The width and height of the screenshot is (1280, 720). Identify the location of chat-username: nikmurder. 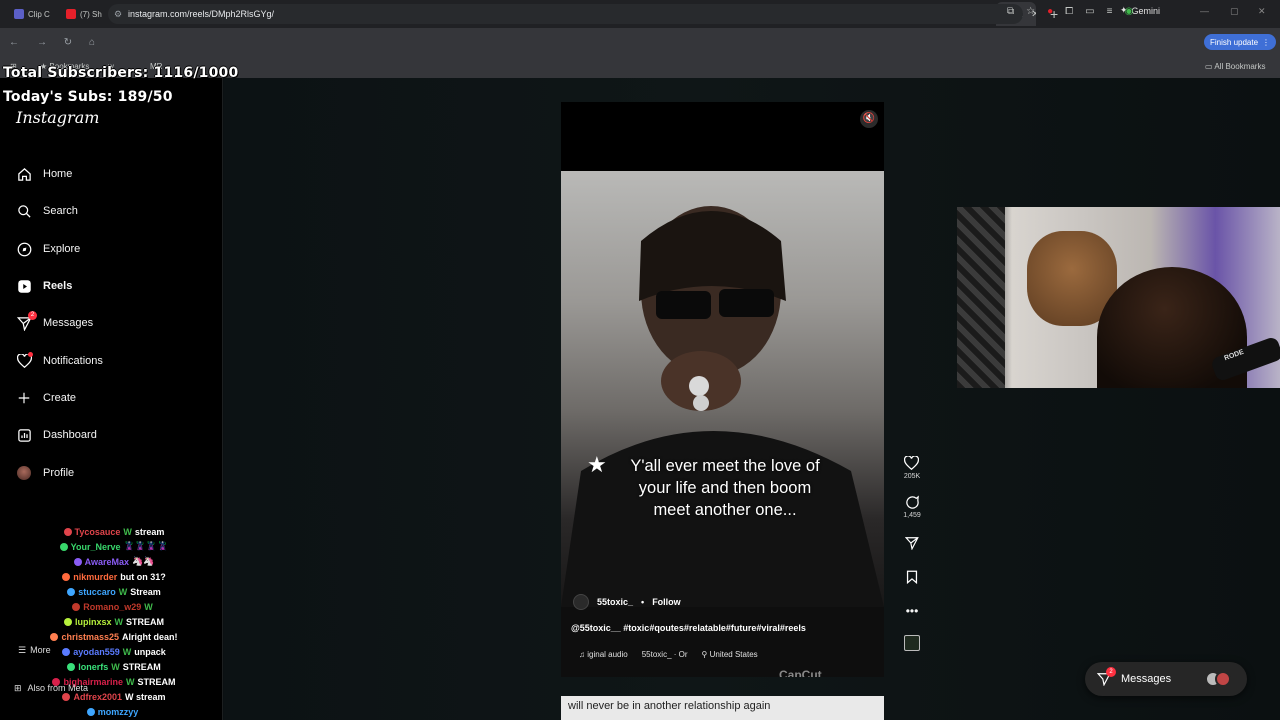
(95, 576).